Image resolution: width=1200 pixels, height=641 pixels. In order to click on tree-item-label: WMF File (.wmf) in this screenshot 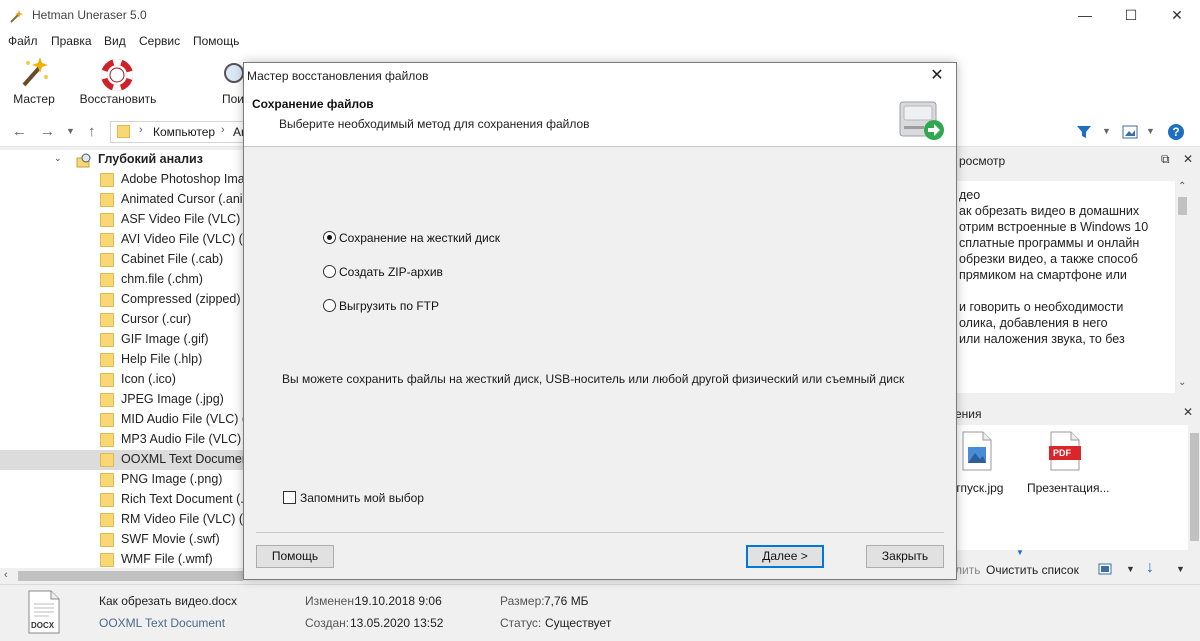, I will do `click(167, 559)`.